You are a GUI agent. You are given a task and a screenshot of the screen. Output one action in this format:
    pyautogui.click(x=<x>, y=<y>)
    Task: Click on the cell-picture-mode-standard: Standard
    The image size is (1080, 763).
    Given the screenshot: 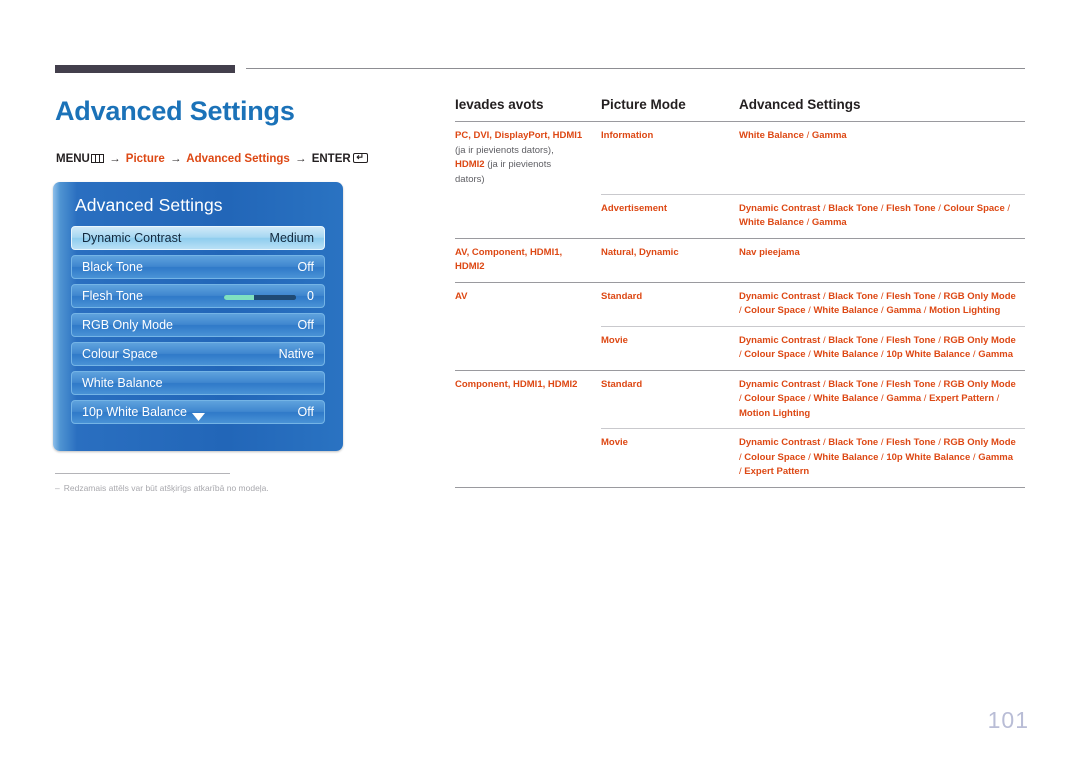 What is the action you would take?
    pyautogui.click(x=670, y=303)
    